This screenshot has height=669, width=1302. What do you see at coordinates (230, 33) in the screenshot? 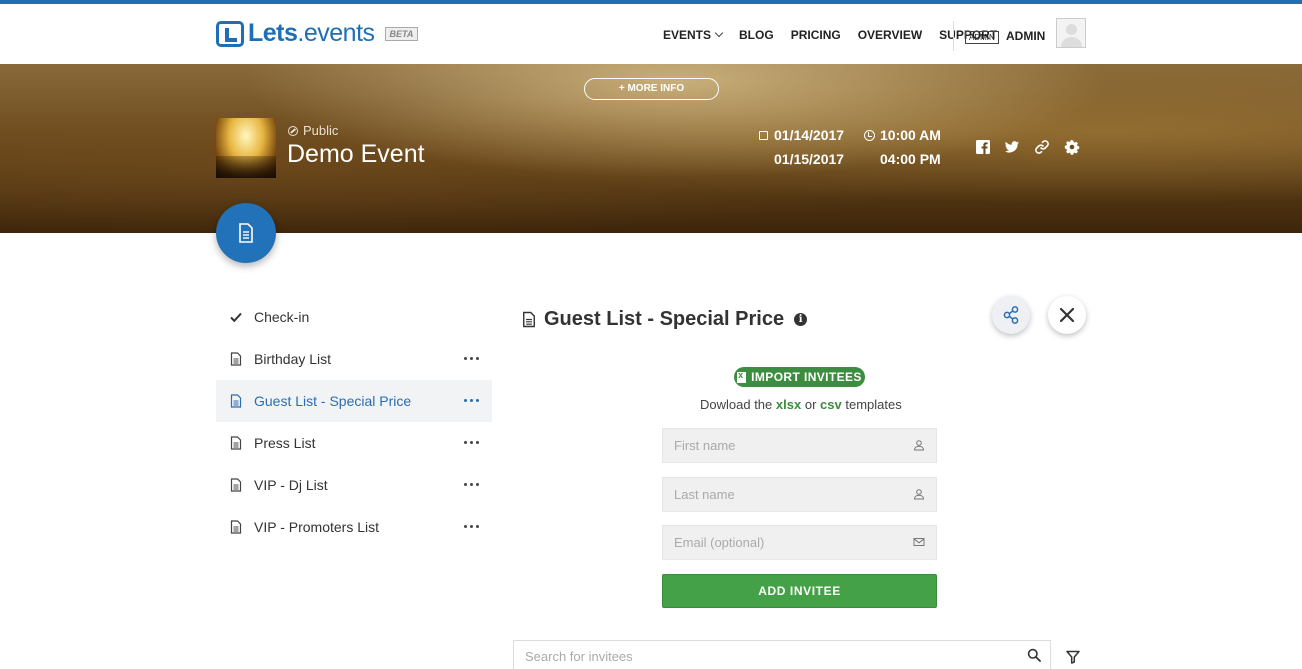
I see `logo-mark-icon` at bounding box center [230, 33].